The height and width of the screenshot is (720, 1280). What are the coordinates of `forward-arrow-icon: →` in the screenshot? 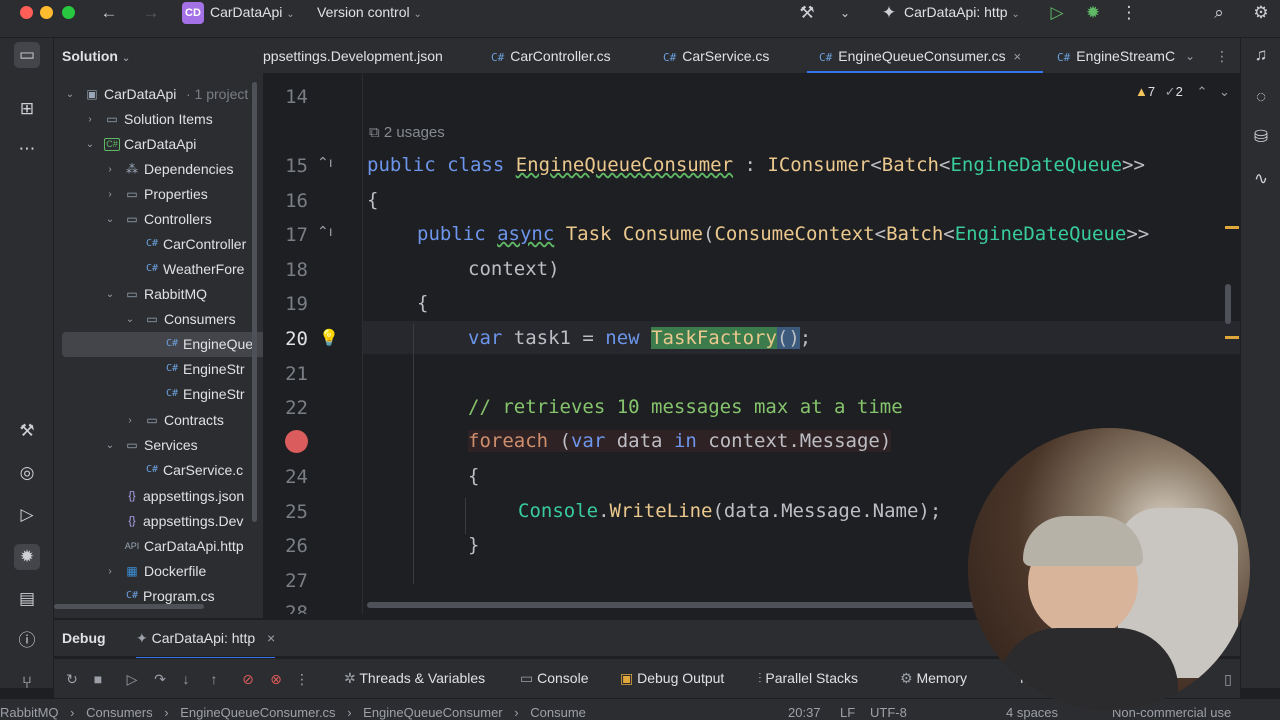 It's located at (151, 13).